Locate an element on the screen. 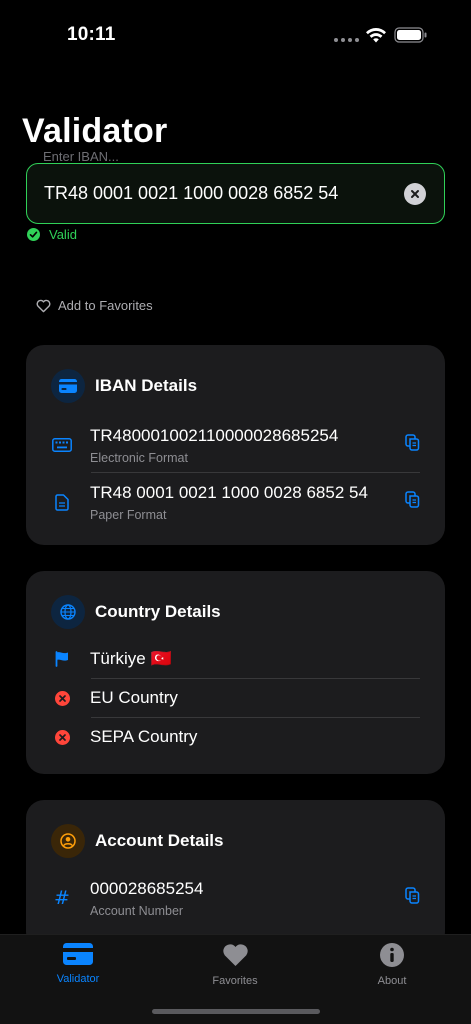  globe-icon is located at coordinates (68, 612).